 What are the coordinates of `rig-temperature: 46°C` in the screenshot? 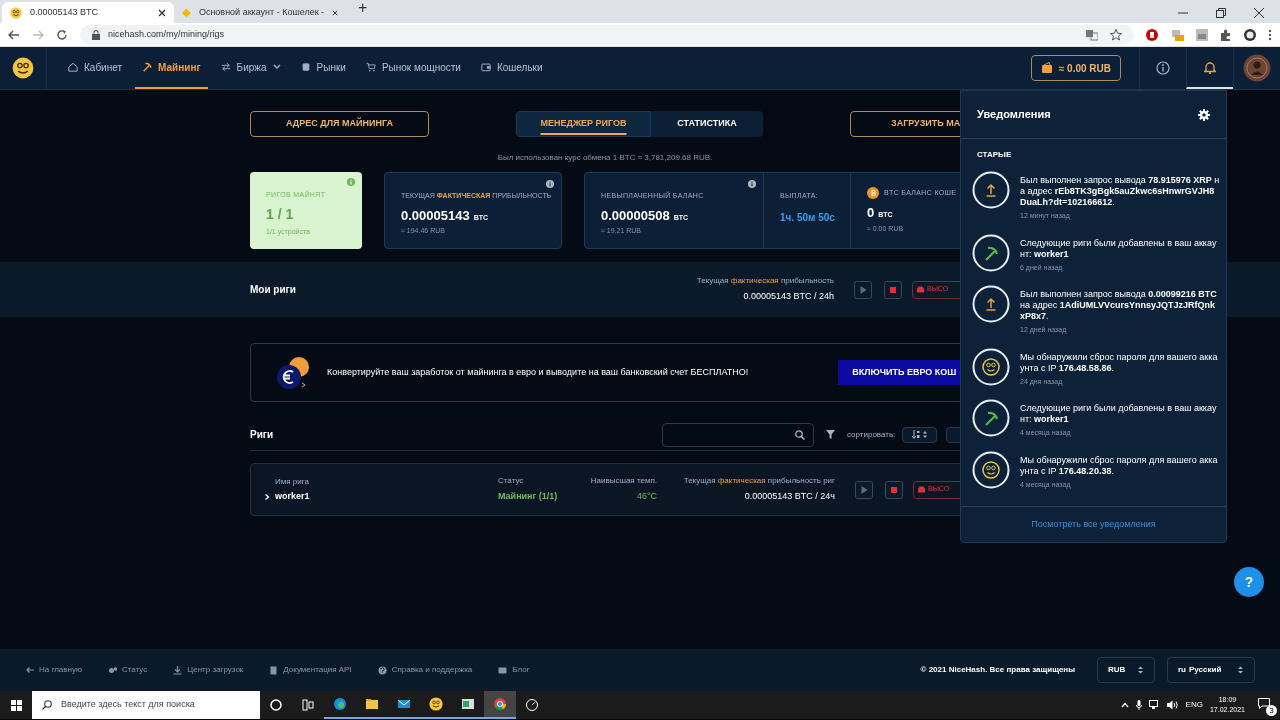 It's located at (646, 497).